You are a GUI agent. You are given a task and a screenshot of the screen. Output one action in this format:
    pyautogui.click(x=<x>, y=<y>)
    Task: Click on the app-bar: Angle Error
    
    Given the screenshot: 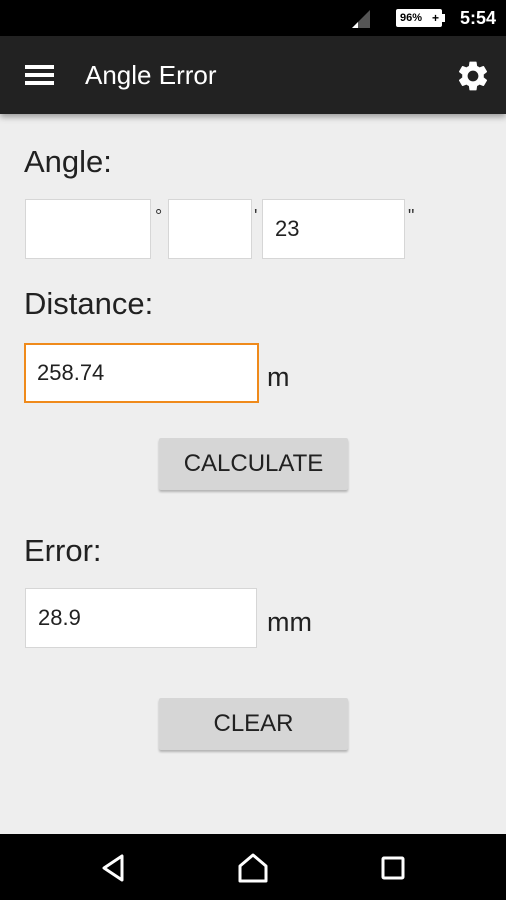 What is the action you would take?
    pyautogui.click(x=253, y=75)
    